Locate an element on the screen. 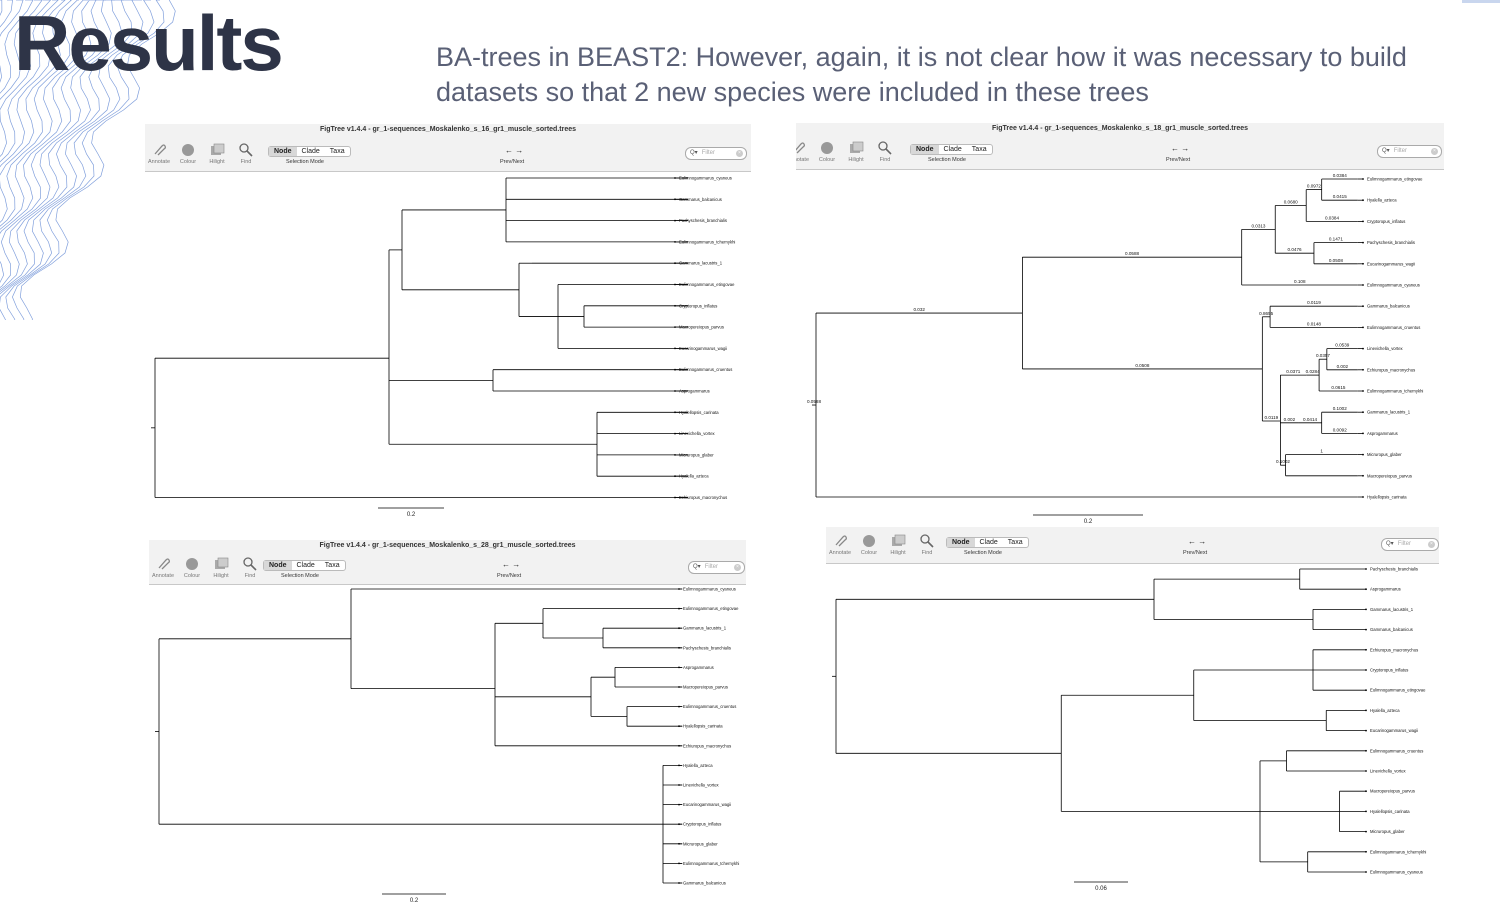  corner-accent is located at coordinates (1481, 1).